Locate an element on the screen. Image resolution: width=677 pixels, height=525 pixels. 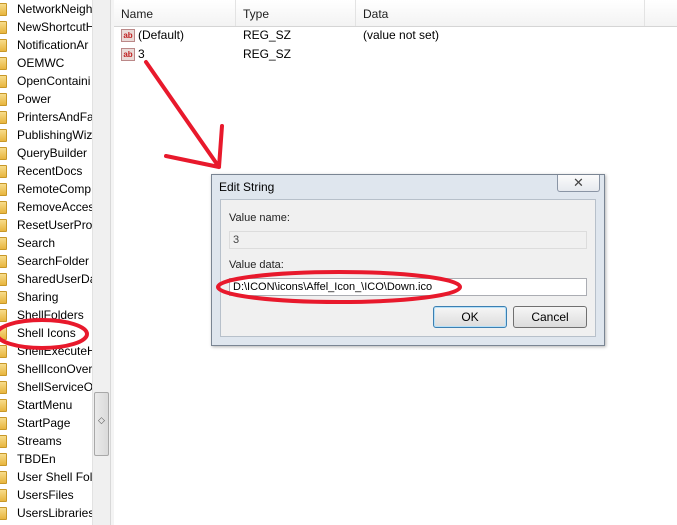
tree-item-label: Power is located at coordinates (34, 99).